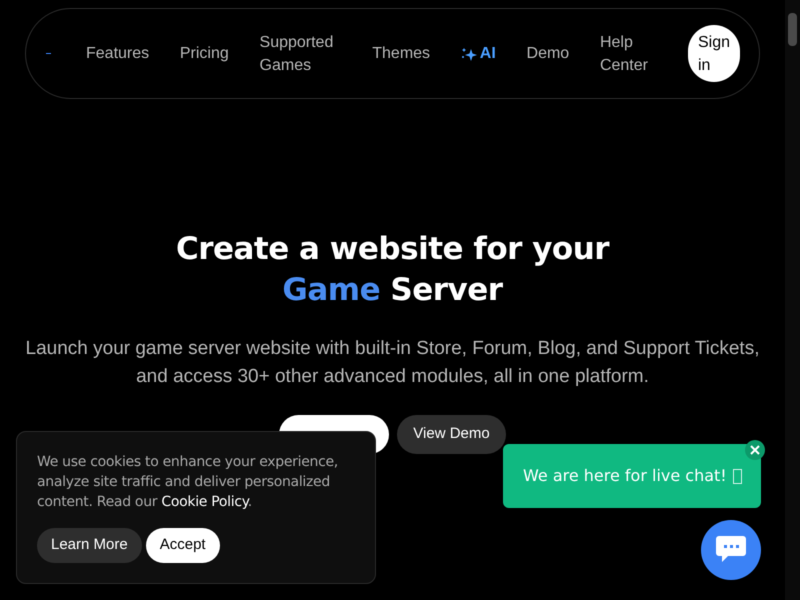 This screenshot has height=600, width=800. What do you see at coordinates (478, 54) in the screenshot?
I see `ai-link: AI` at bounding box center [478, 54].